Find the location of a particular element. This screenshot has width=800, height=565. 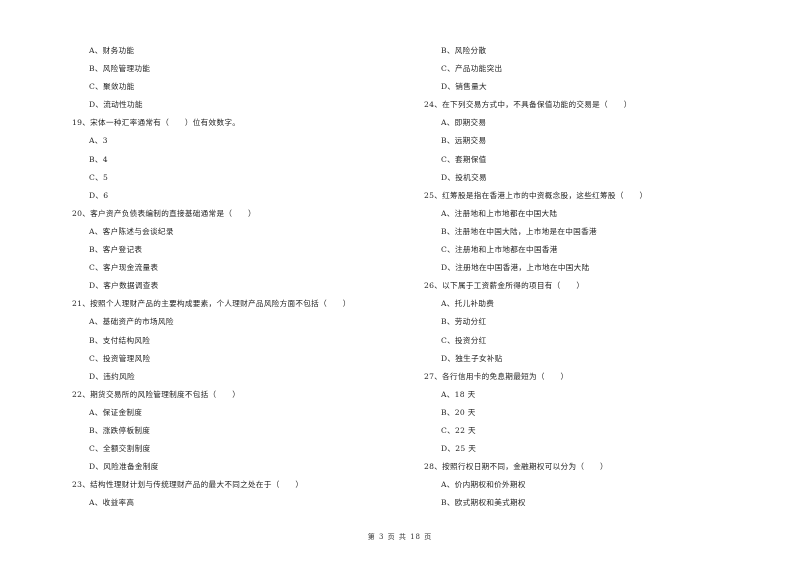

answer-option: D、违约风险 is located at coordinates (112, 376).